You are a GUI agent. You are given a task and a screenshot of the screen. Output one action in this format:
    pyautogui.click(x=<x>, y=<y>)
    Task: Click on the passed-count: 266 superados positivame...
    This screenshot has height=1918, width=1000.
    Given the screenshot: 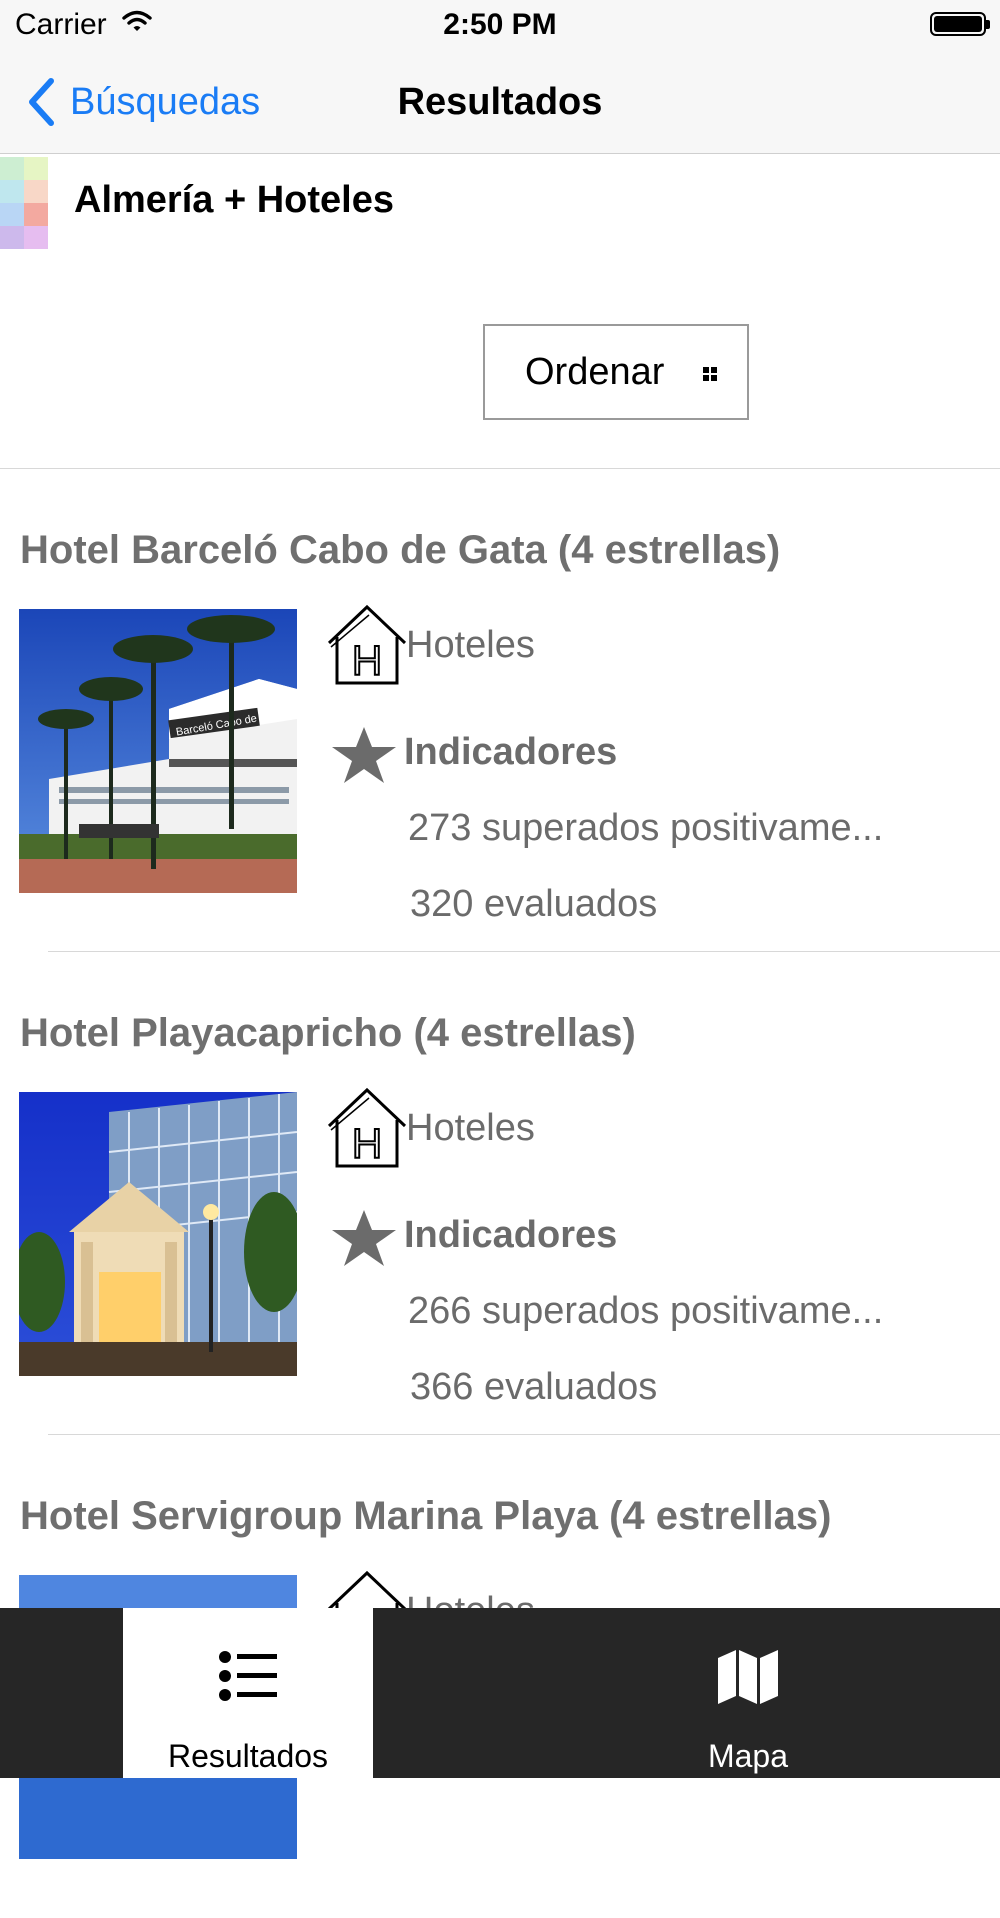 What is the action you would take?
    pyautogui.click(x=646, y=1311)
    